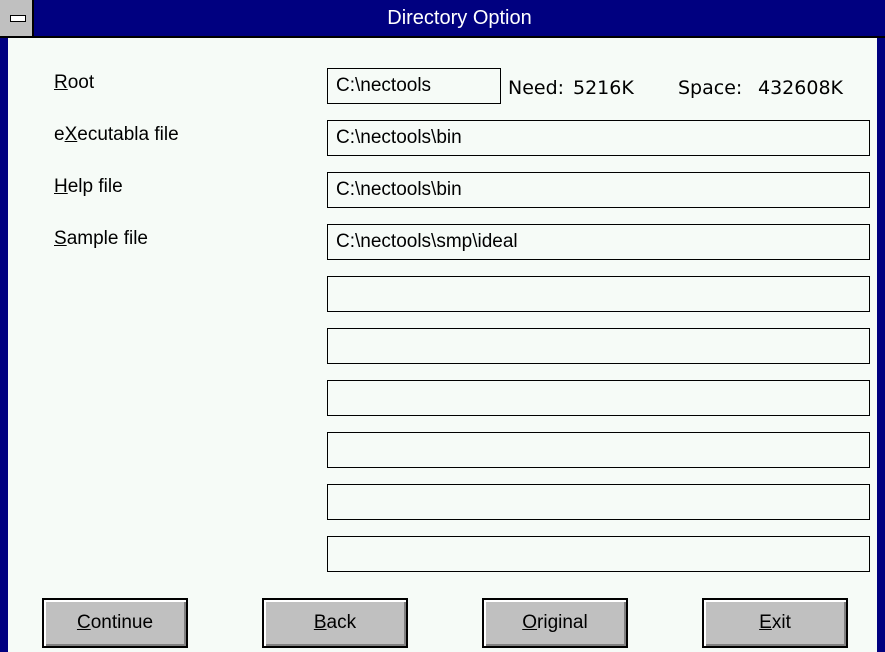 The image size is (885, 652). What do you see at coordinates (116, 134) in the screenshot?
I see `executable-file-label: eXecutabla file` at bounding box center [116, 134].